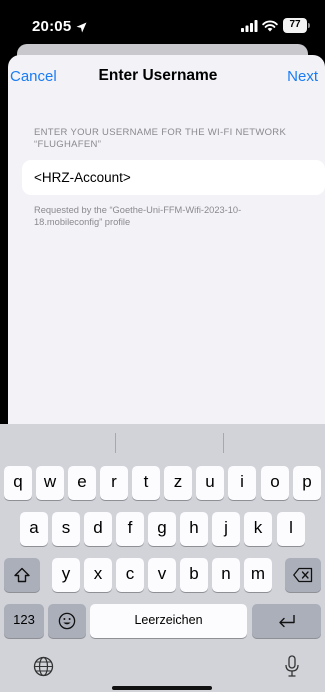 The width and height of the screenshot is (325, 692). I want to click on key-o: o, so click(275, 483).